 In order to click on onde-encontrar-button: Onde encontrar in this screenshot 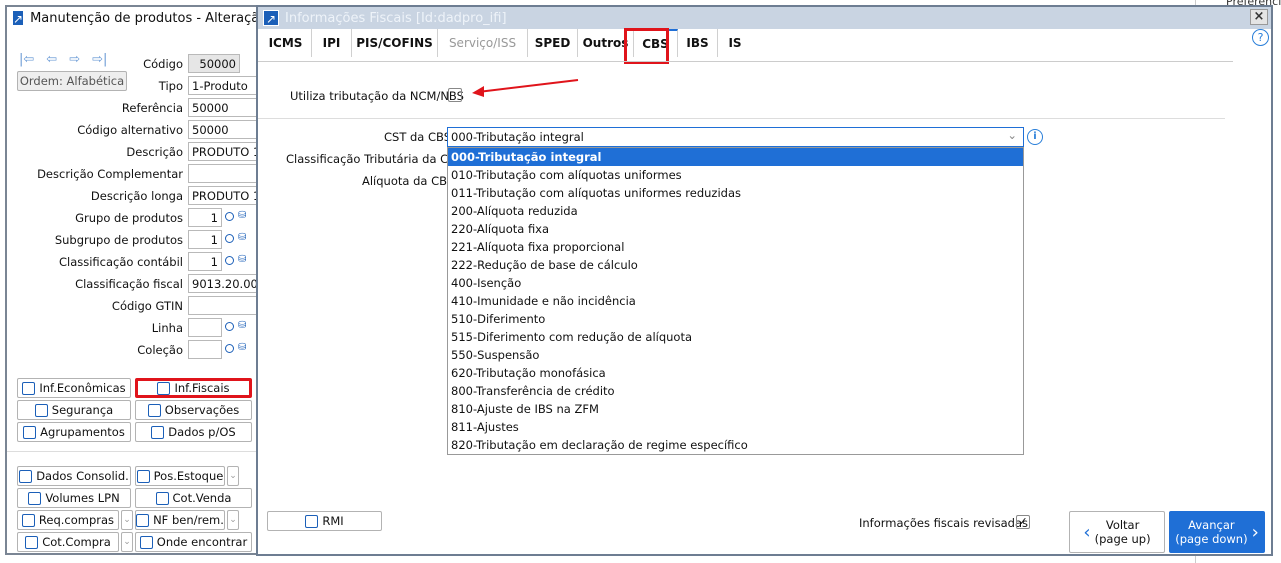, I will do `click(193, 542)`.